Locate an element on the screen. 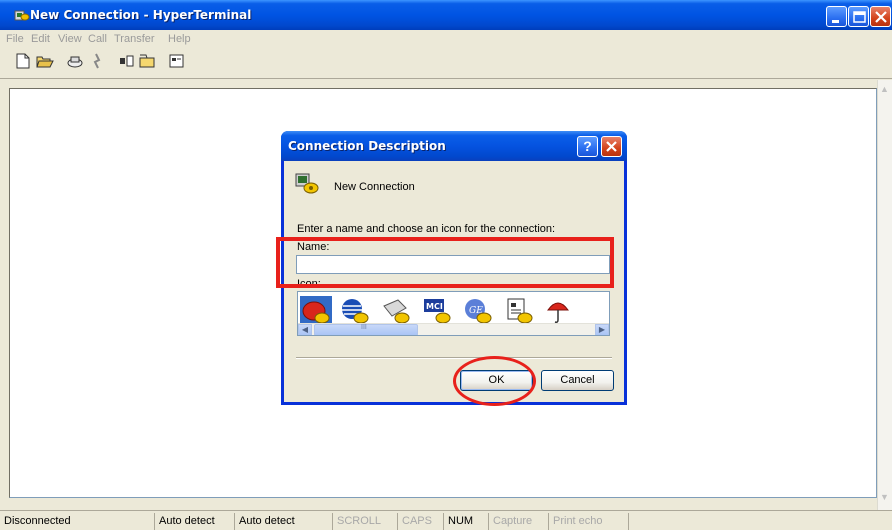  send-icon is located at coordinates (127, 61).